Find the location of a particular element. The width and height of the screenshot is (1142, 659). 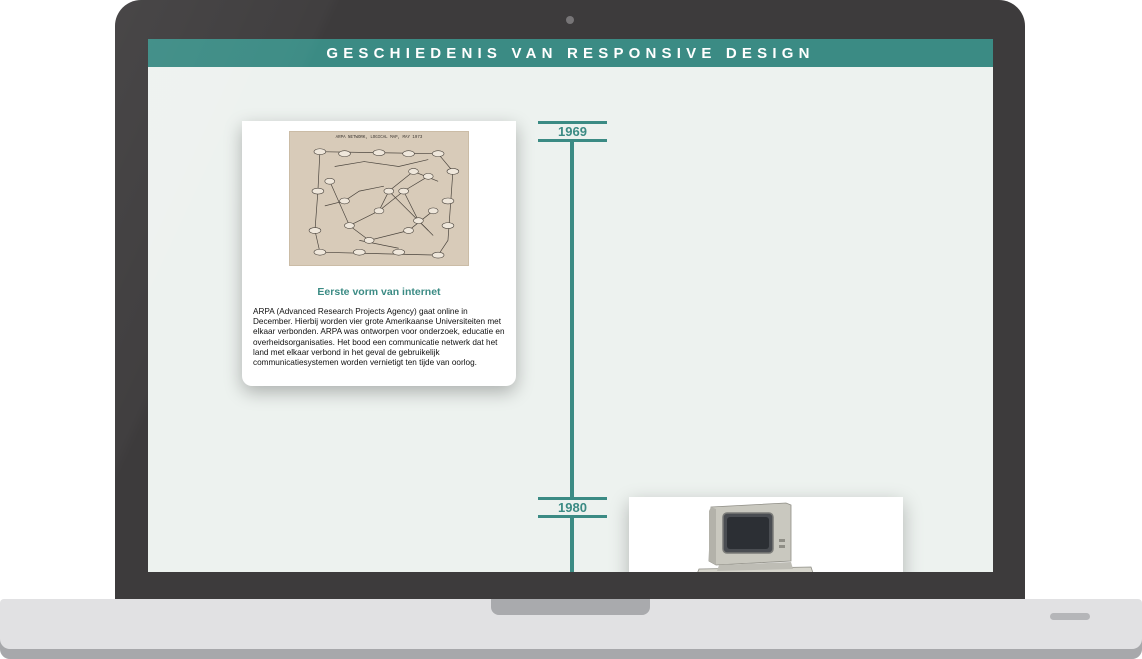

page-title: GESCHIEDENIS VAN RESPONSIVE DESIGN is located at coordinates (570, 53).